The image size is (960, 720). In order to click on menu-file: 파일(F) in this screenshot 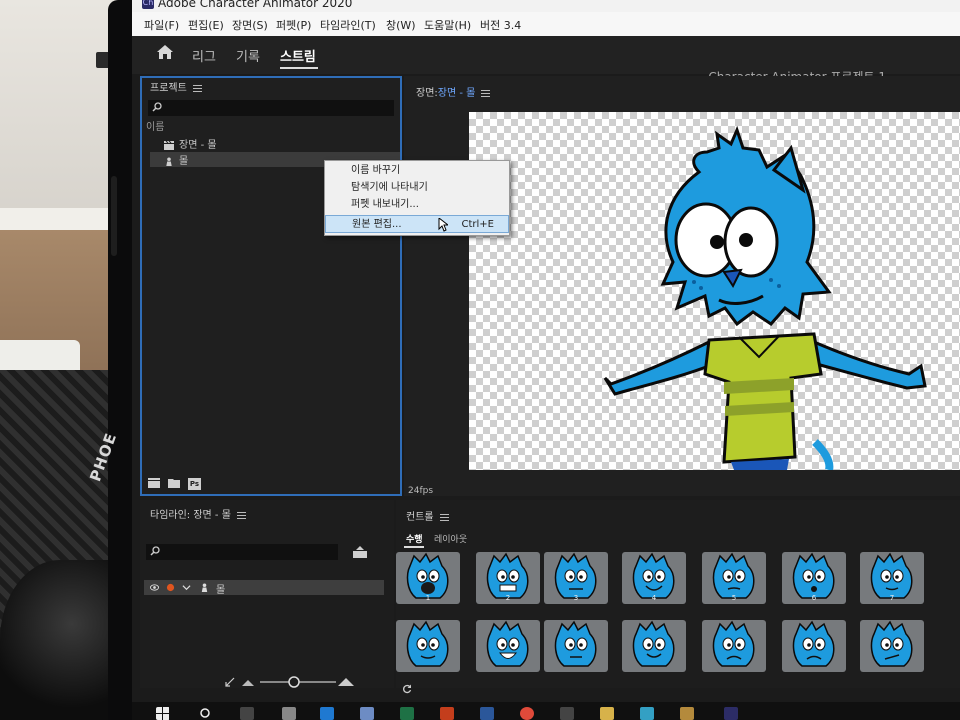, I will do `click(161, 25)`.